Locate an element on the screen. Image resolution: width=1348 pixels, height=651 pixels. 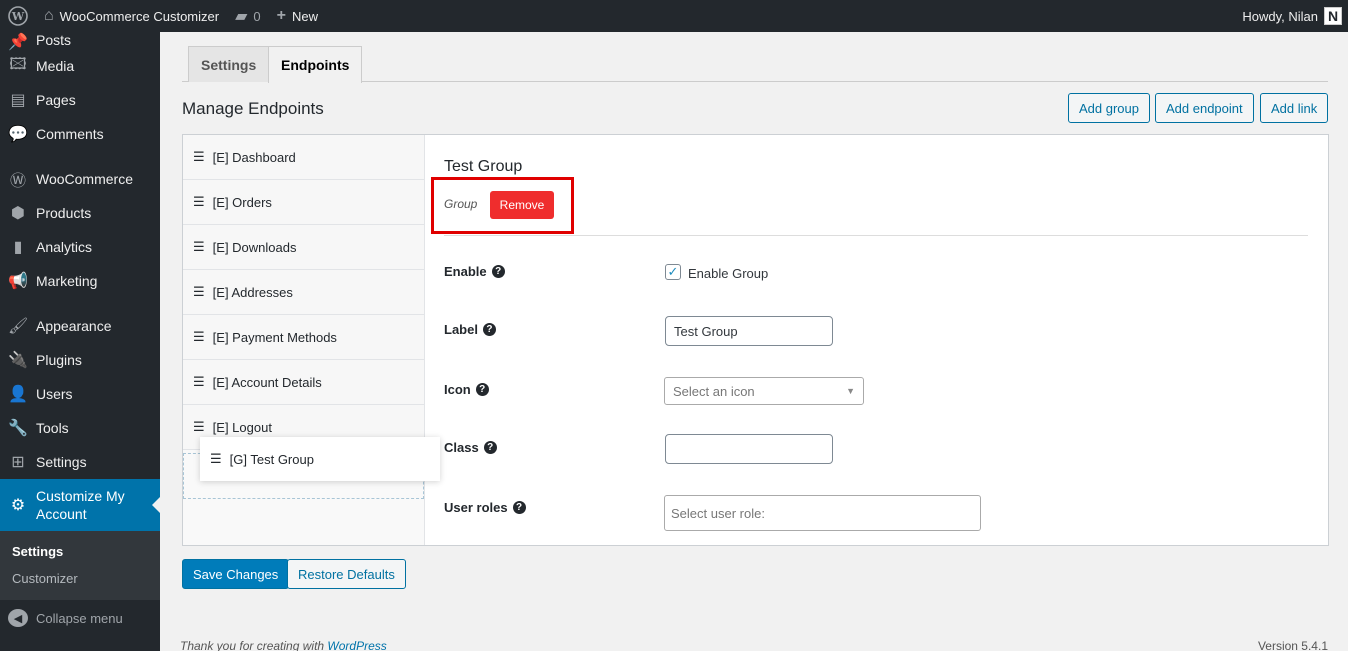
submenu-item-settings: Settings is located at coordinates (80, 551).